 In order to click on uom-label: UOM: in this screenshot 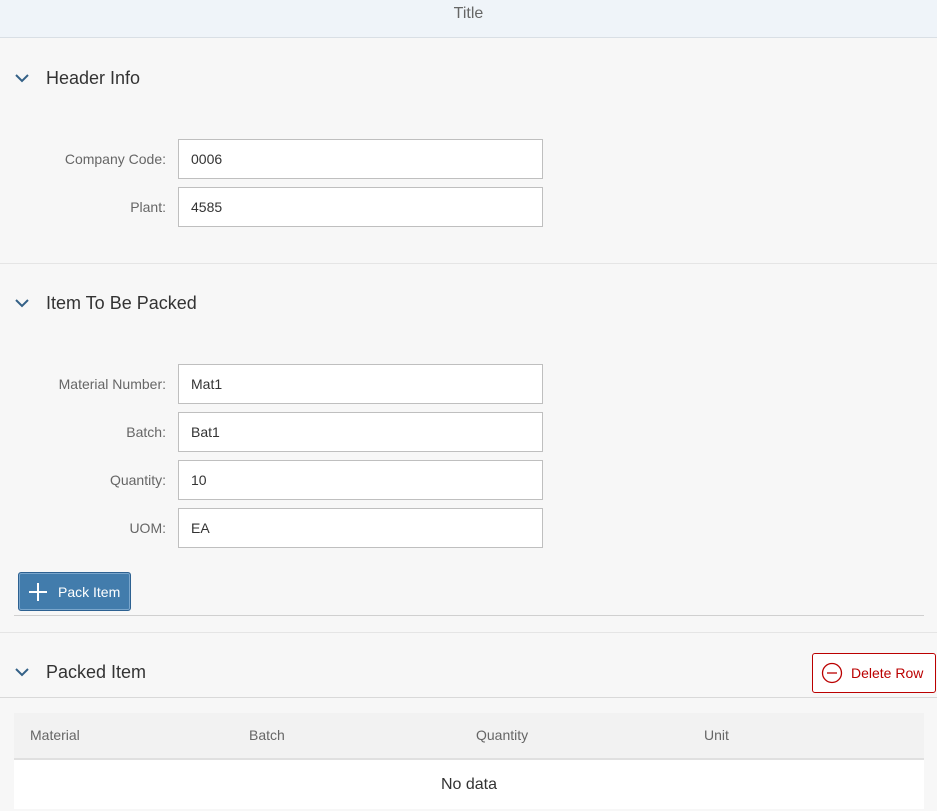, I will do `click(147, 528)`.